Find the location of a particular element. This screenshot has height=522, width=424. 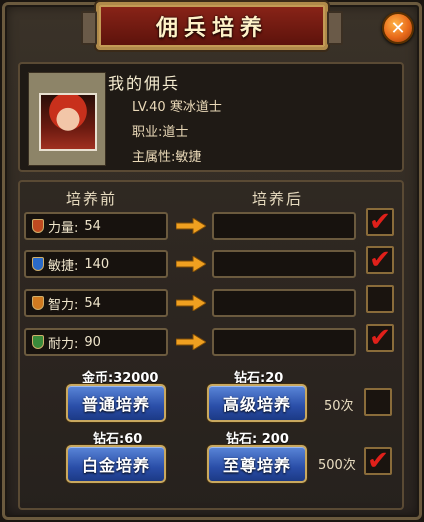

close-button: ✕ is located at coordinates (398, 28).